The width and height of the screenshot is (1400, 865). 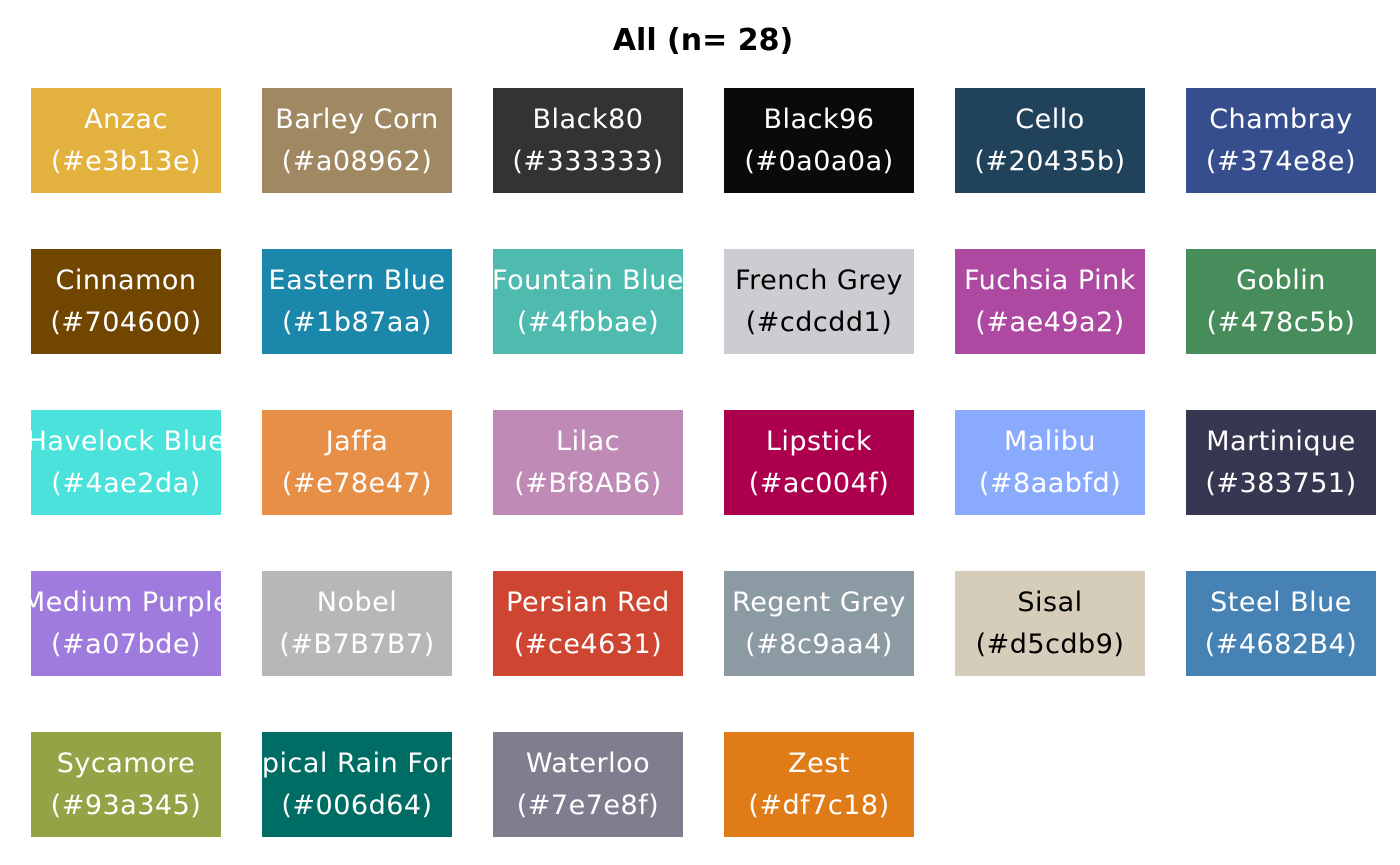 What do you see at coordinates (1050, 483) in the screenshot?
I see `swatch-hex: (#8aabfd)` at bounding box center [1050, 483].